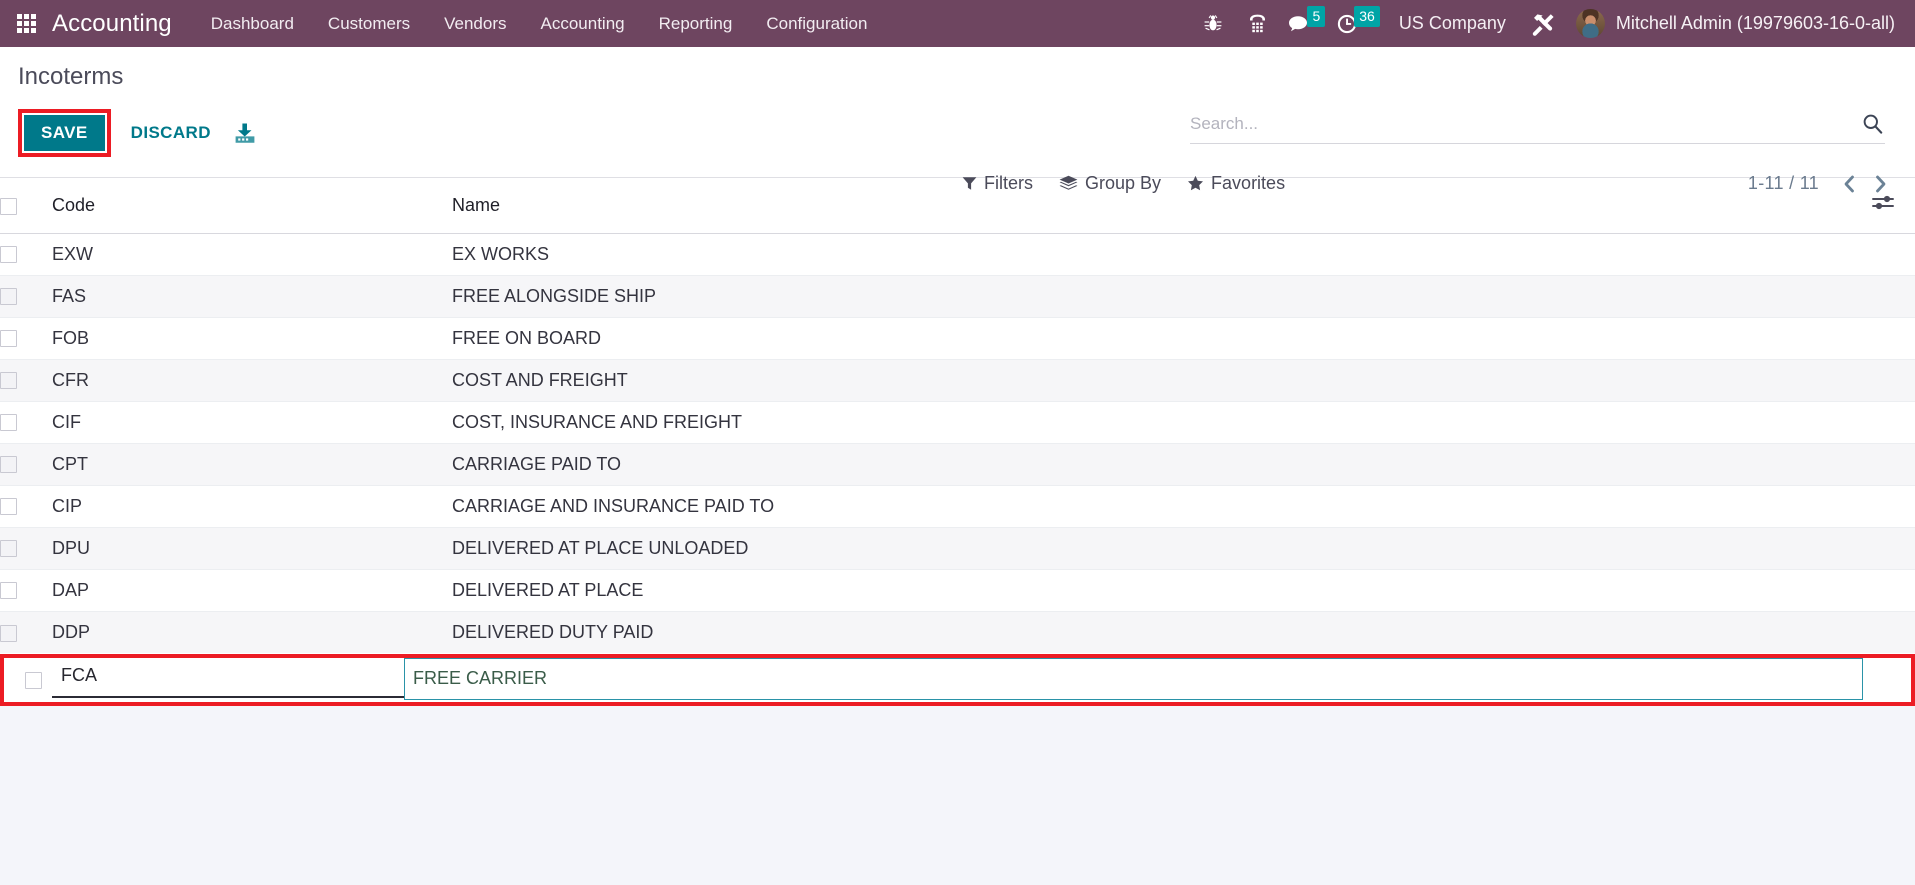 This screenshot has width=1915, height=885. I want to click on app-brand-accounting: Accounting, so click(123, 24).